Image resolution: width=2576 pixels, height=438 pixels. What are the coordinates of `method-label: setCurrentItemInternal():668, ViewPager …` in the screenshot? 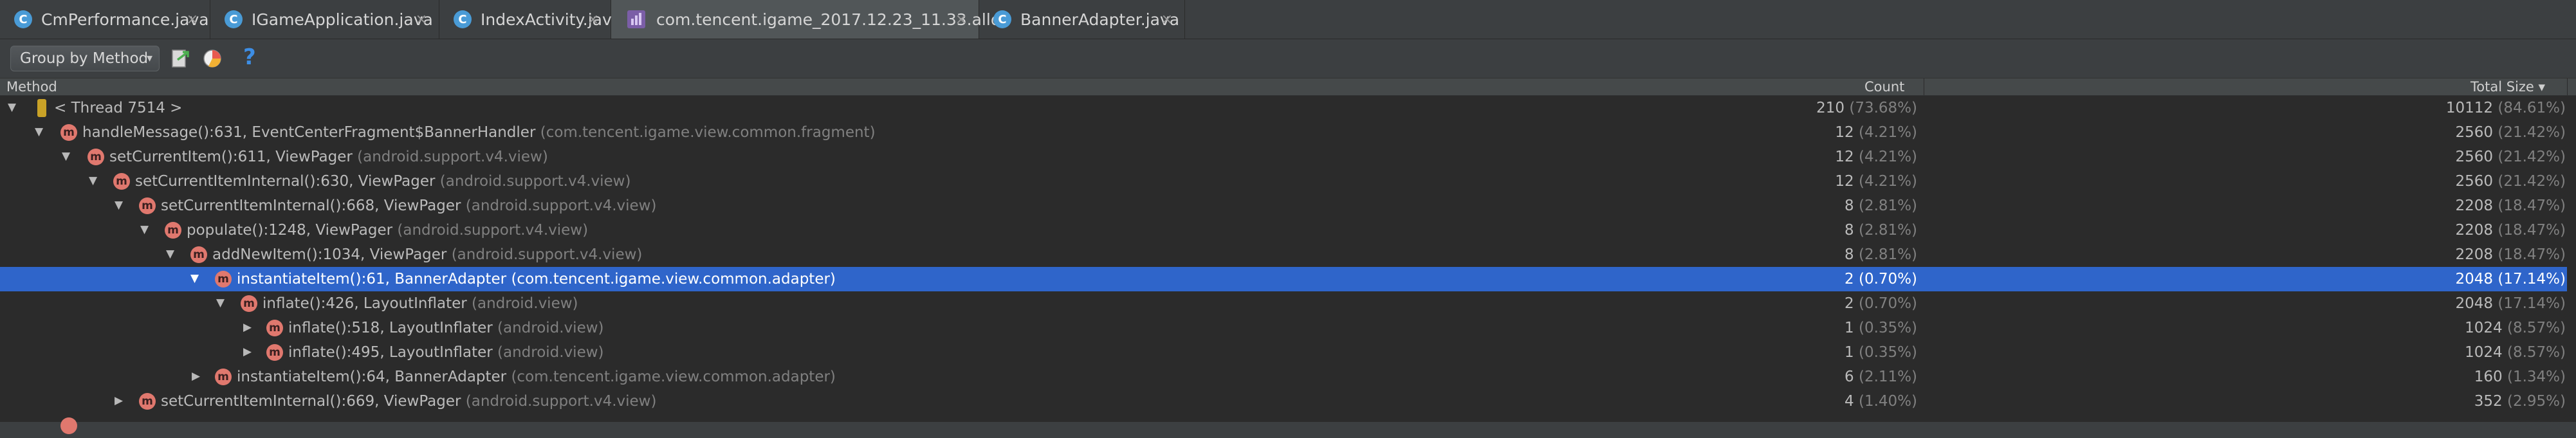 It's located at (409, 206).